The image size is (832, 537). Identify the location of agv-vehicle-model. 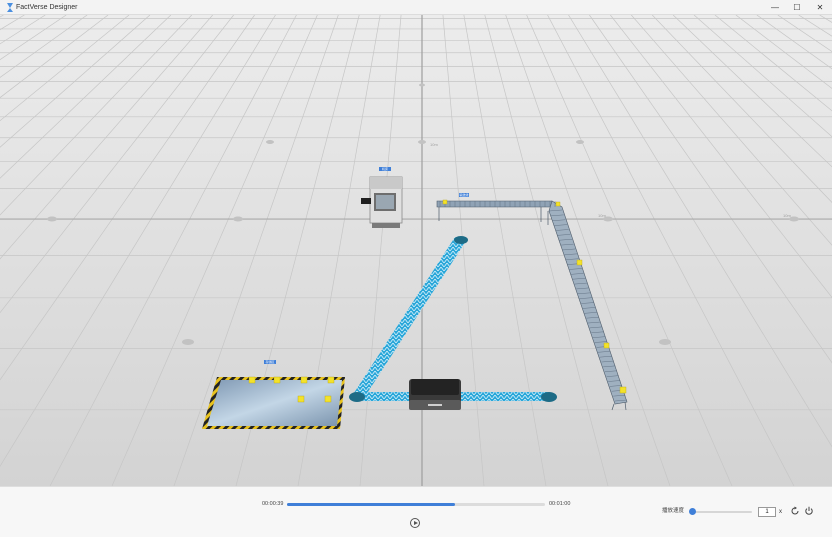
(435, 394).